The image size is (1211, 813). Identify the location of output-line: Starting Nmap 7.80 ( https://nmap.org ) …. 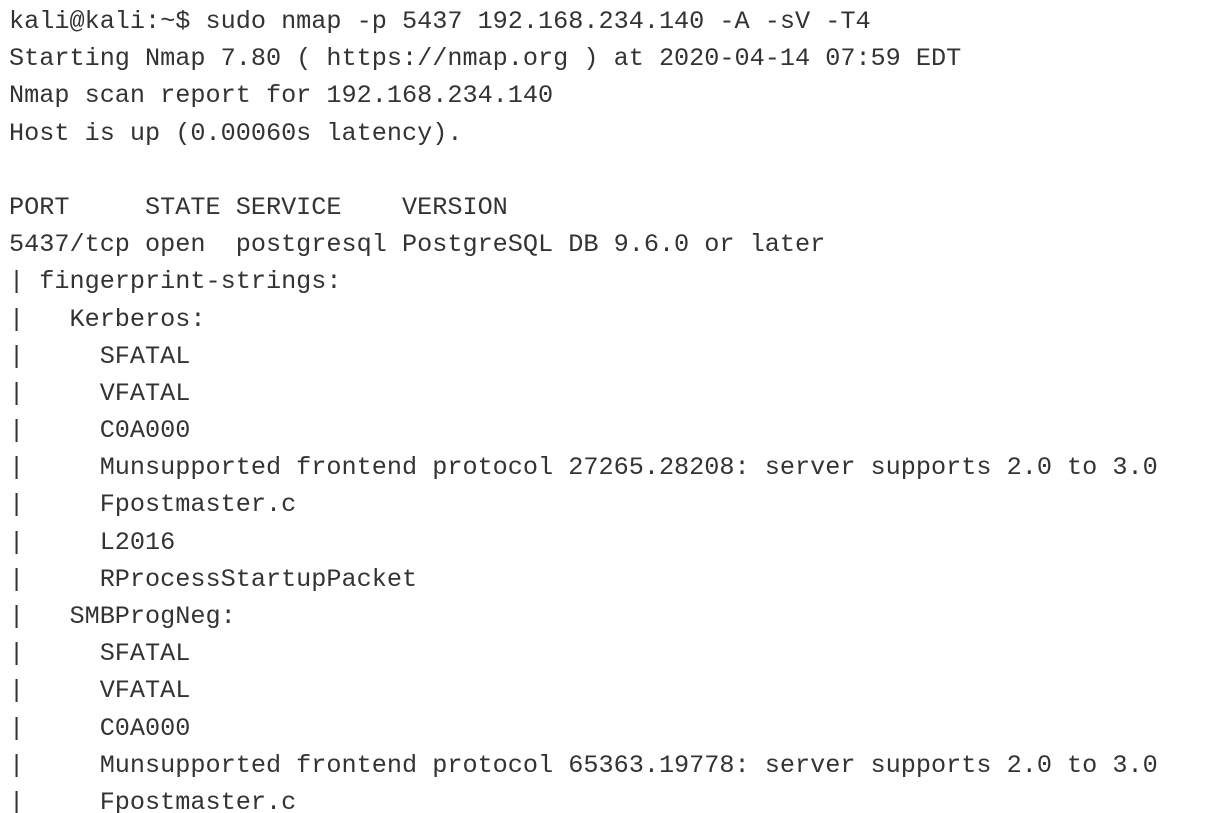
(485, 59).